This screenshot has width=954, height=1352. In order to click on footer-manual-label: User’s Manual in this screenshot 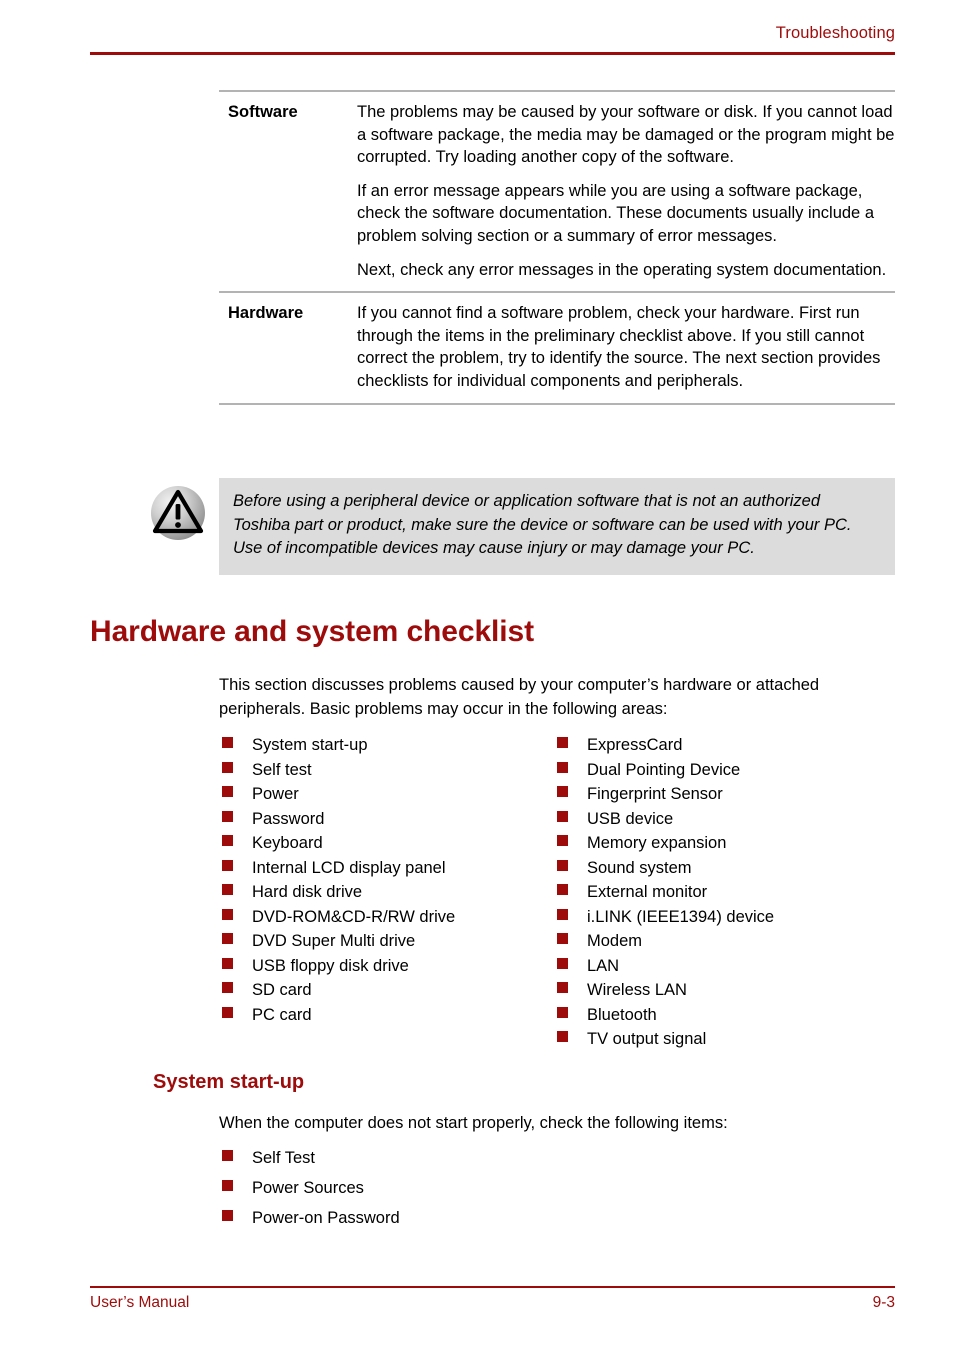, I will do `click(140, 1302)`.